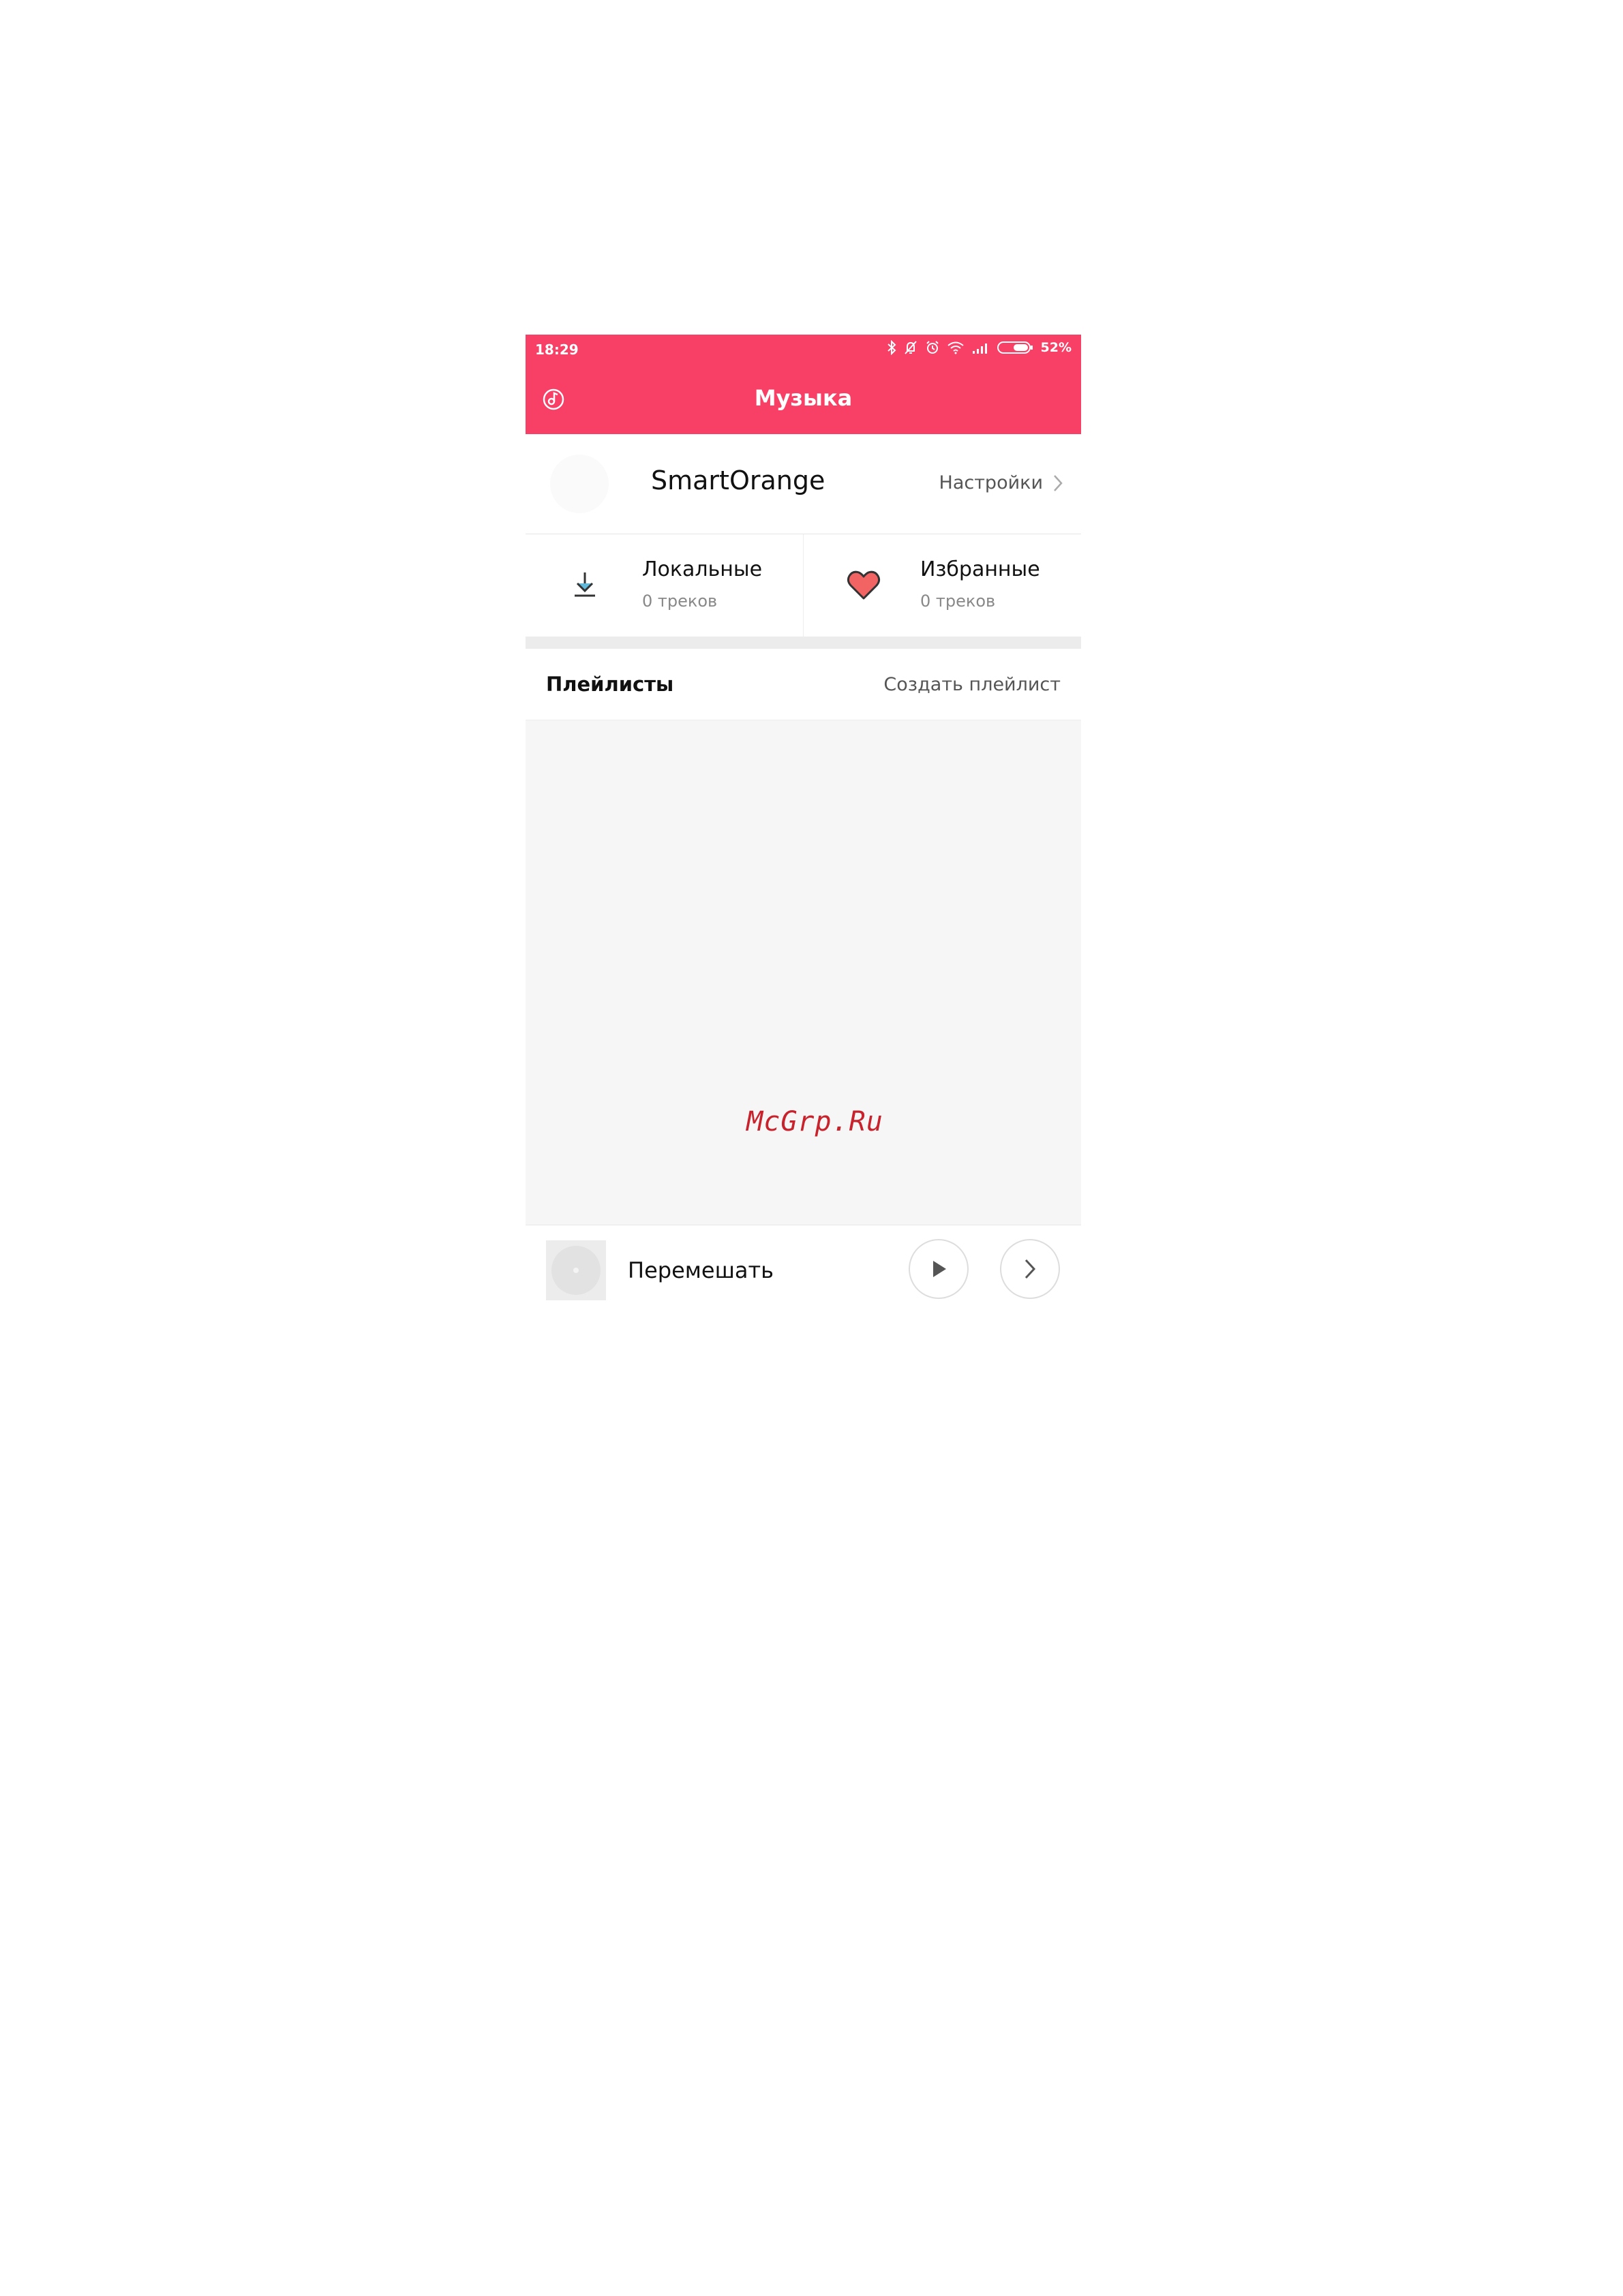  What do you see at coordinates (942, 585) in the screenshot?
I see `category-favorites: Избранные 0 треков` at bounding box center [942, 585].